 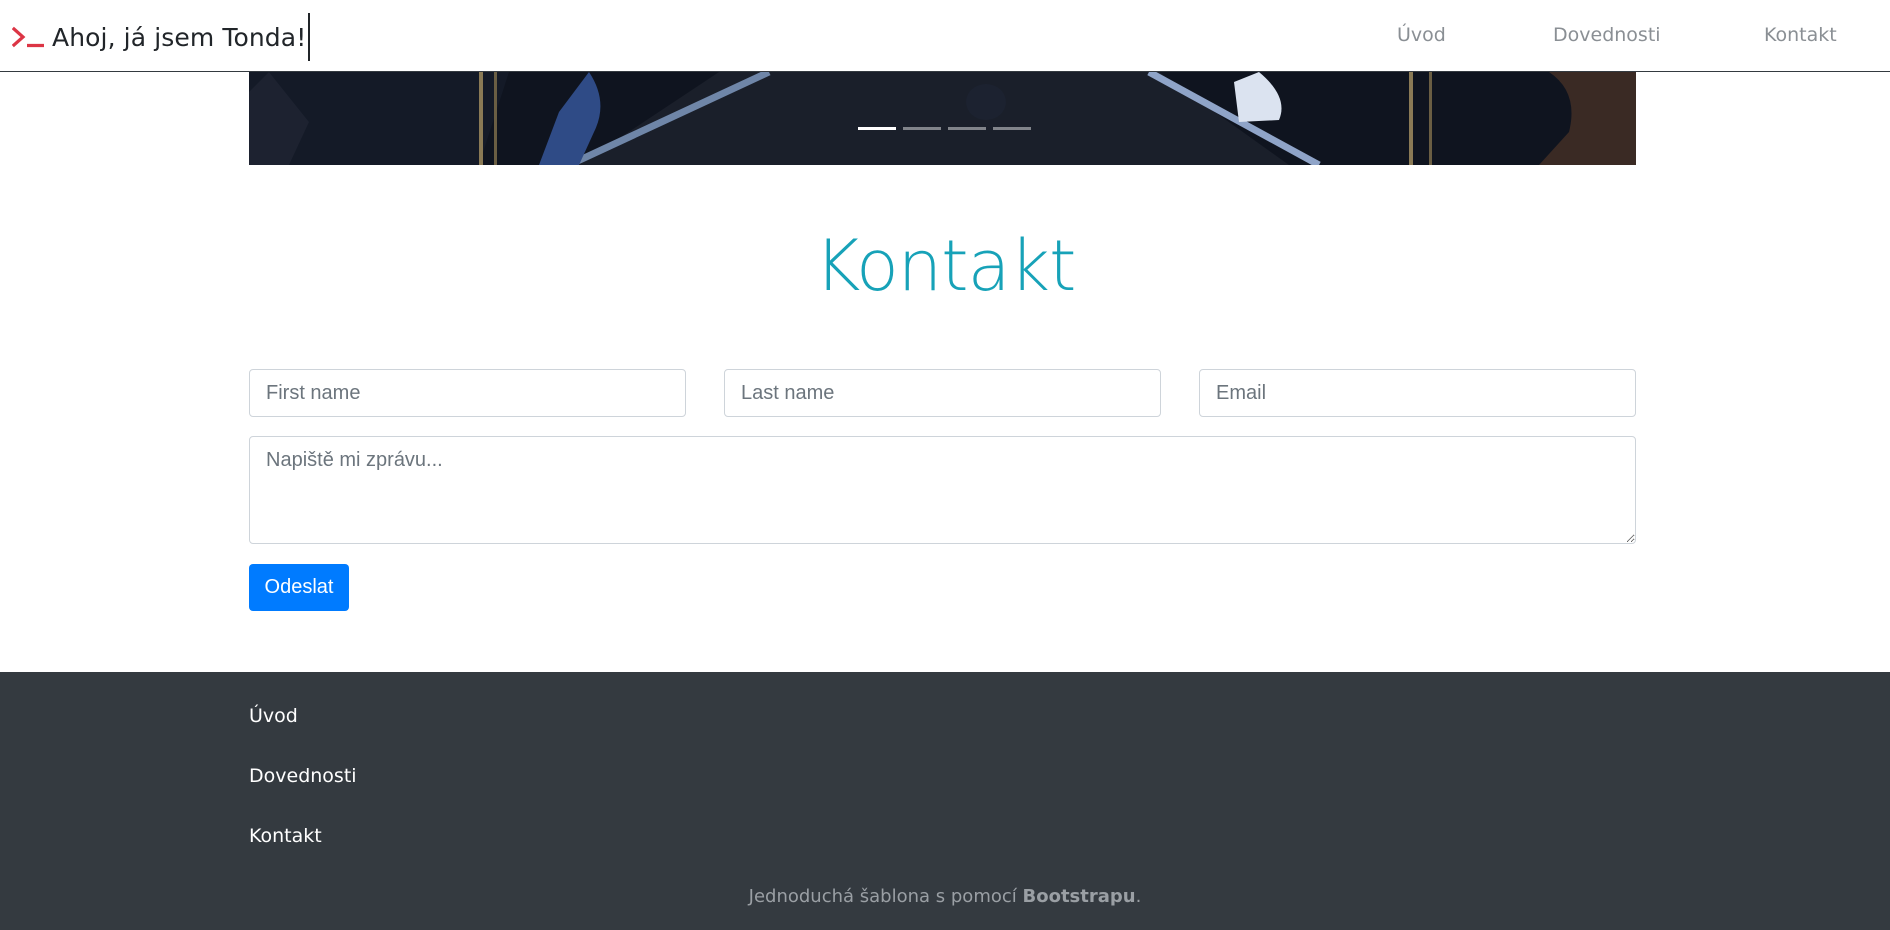 What do you see at coordinates (942, 490) in the screenshot?
I see `message-textarea` at bounding box center [942, 490].